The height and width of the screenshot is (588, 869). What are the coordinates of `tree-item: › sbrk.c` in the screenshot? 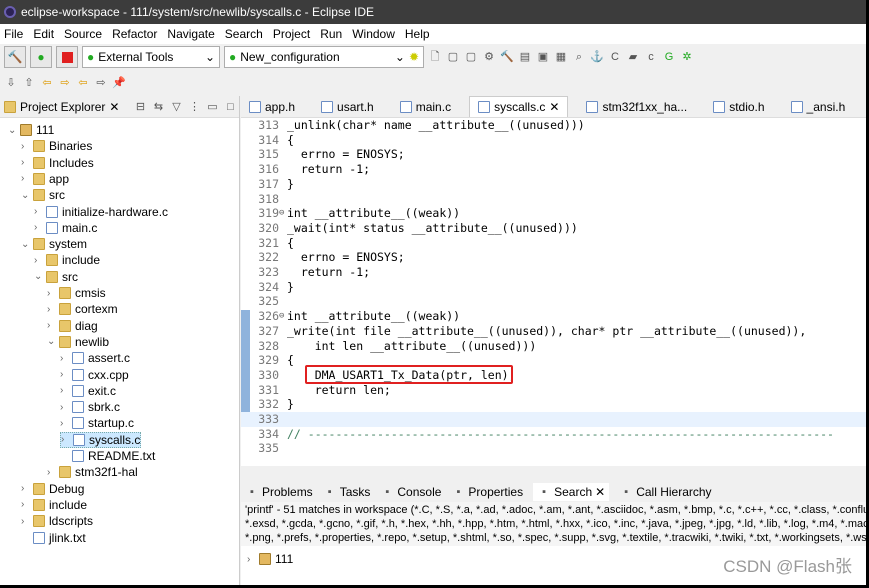 It's located at (90, 407).